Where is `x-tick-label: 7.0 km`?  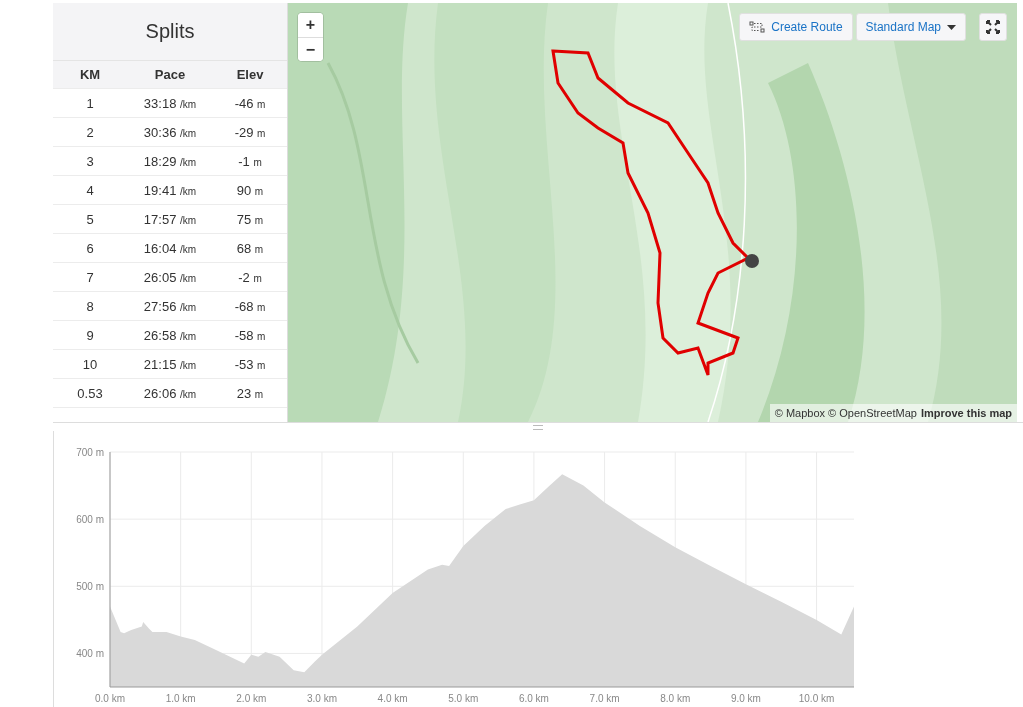
x-tick-label: 7.0 km is located at coordinates (604, 698).